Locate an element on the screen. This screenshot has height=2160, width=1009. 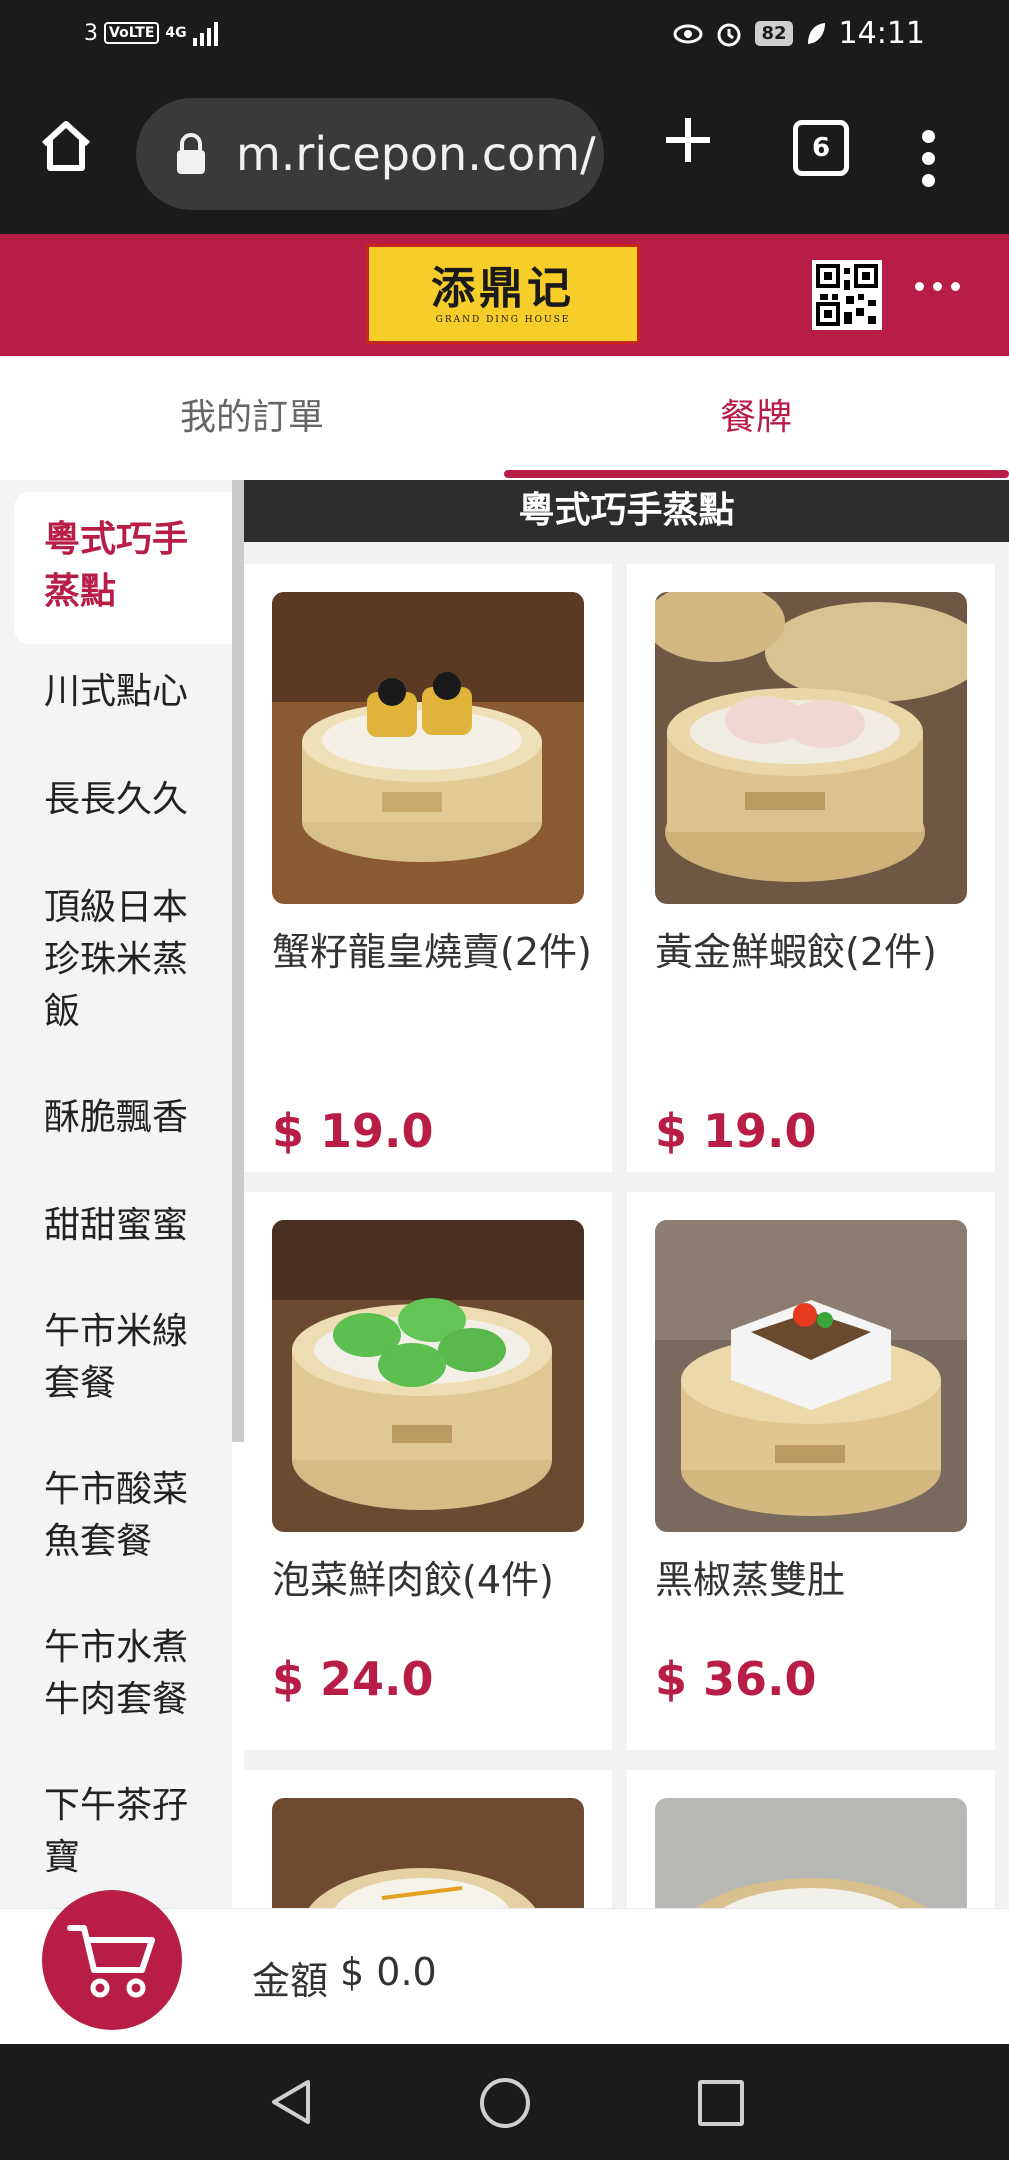
browser-menu-icon is located at coordinates (928, 160).